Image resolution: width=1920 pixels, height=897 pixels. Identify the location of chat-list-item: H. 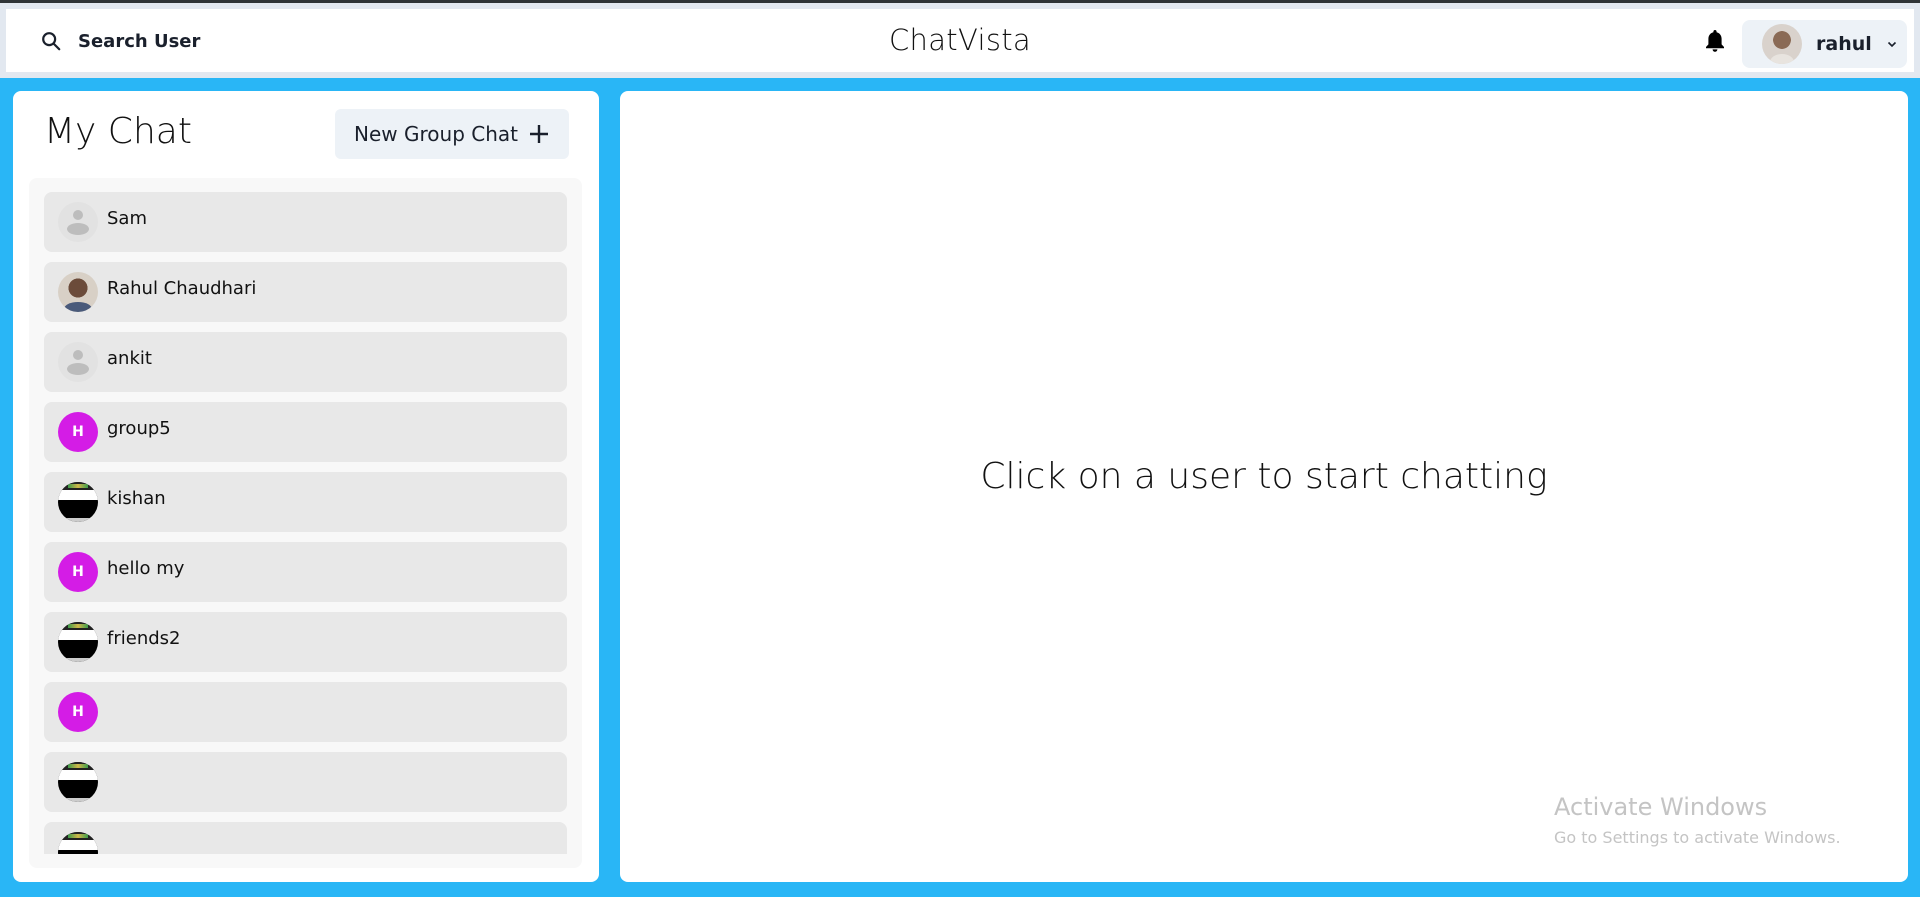
(305, 712).